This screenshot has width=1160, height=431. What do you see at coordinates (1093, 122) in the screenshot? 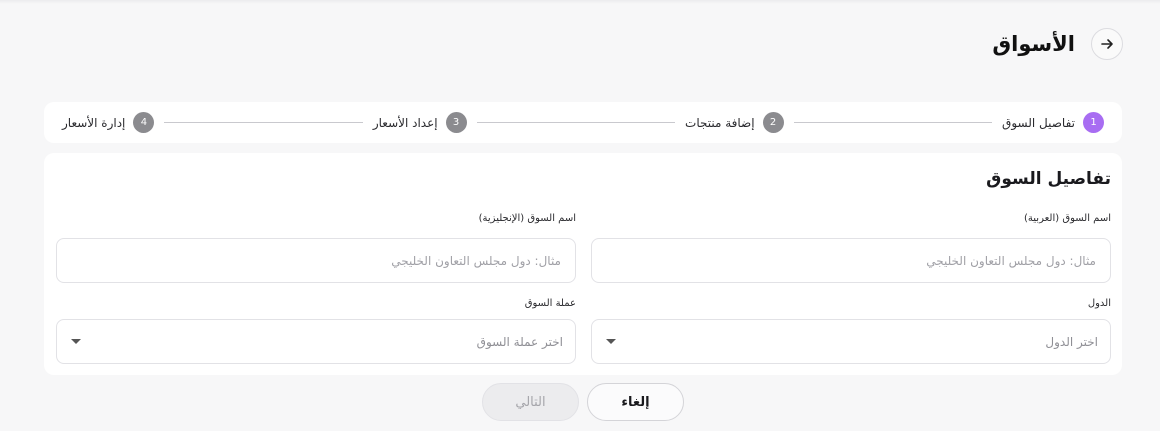
I see `step-number: 1` at bounding box center [1093, 122].